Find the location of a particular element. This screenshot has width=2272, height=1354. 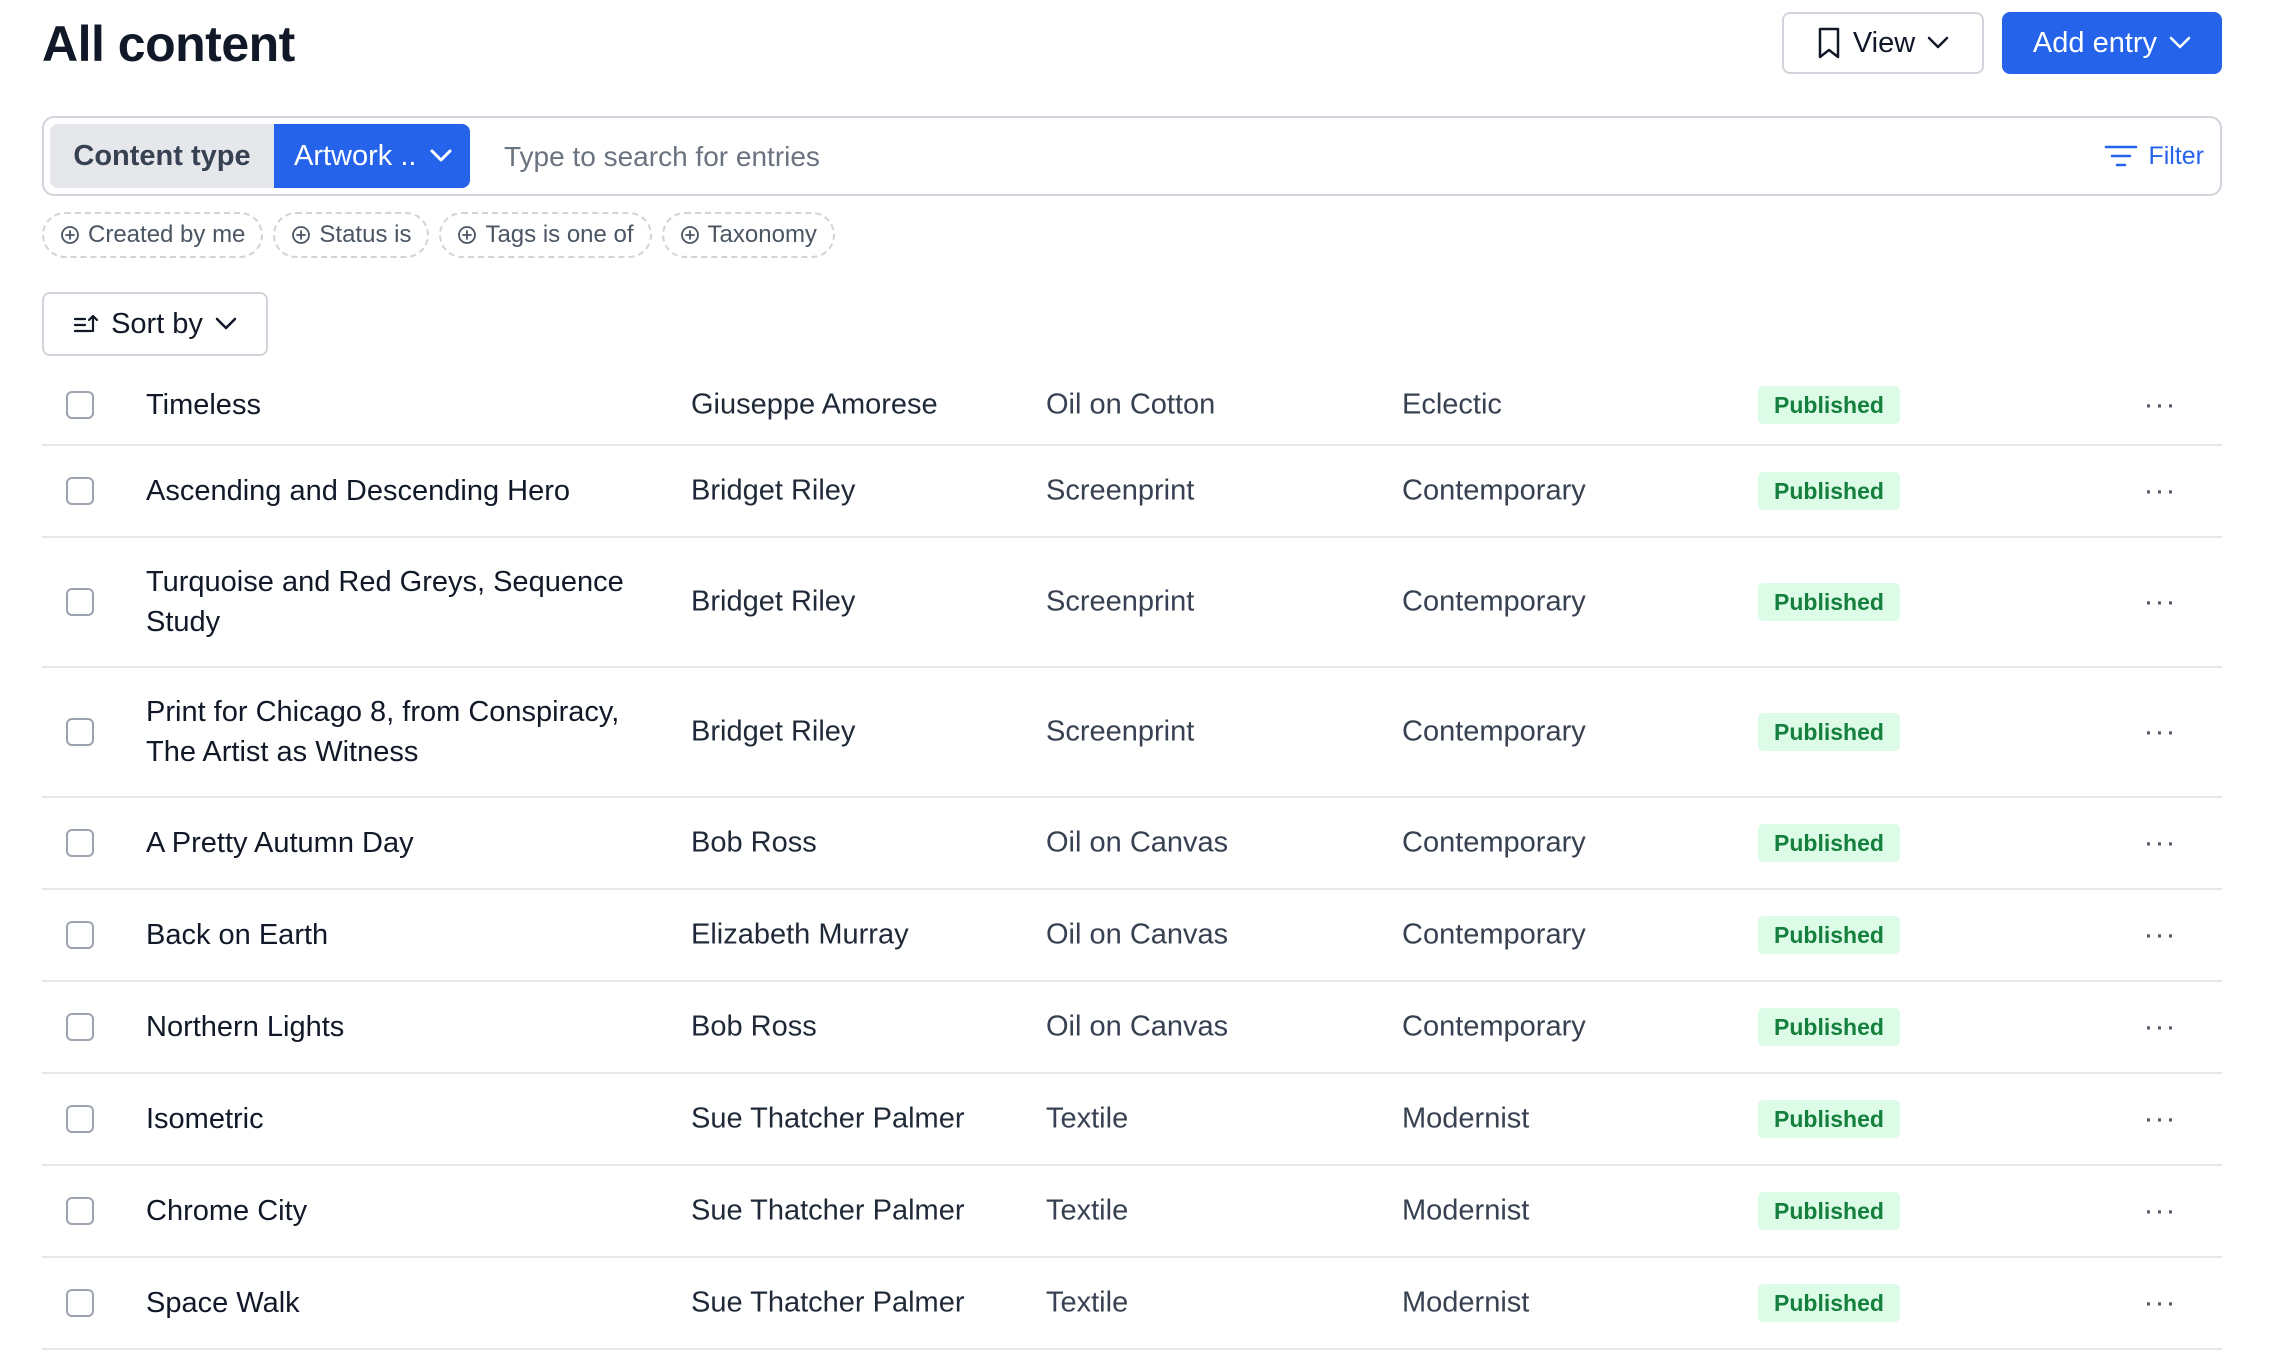

entry-title: Isometric is located at coordinates (396, 1119).